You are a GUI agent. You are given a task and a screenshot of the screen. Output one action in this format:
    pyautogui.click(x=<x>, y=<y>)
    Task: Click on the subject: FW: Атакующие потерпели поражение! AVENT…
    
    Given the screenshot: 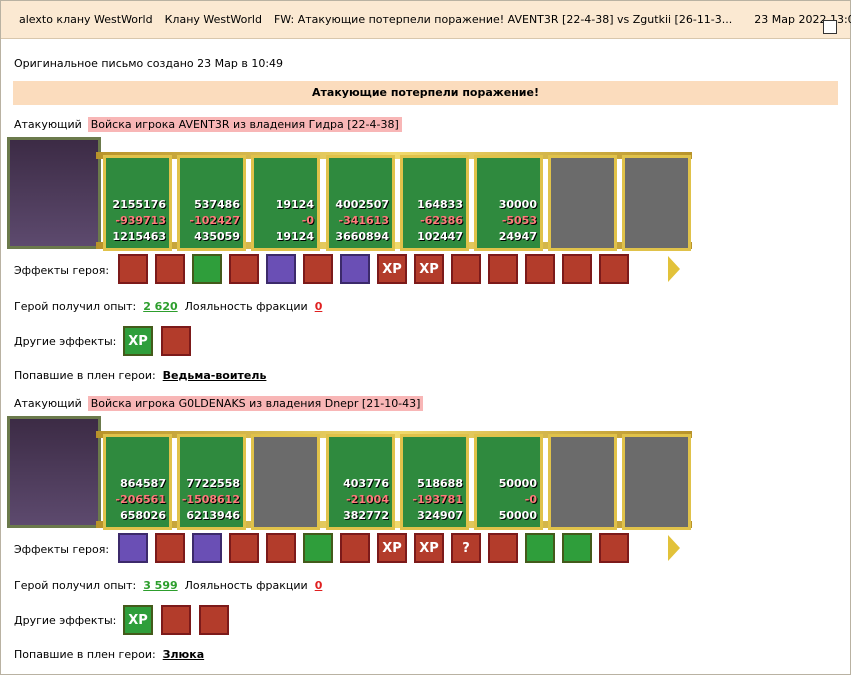 What is the action you would take?
    pyautogui.click(x=503, y=19)
    